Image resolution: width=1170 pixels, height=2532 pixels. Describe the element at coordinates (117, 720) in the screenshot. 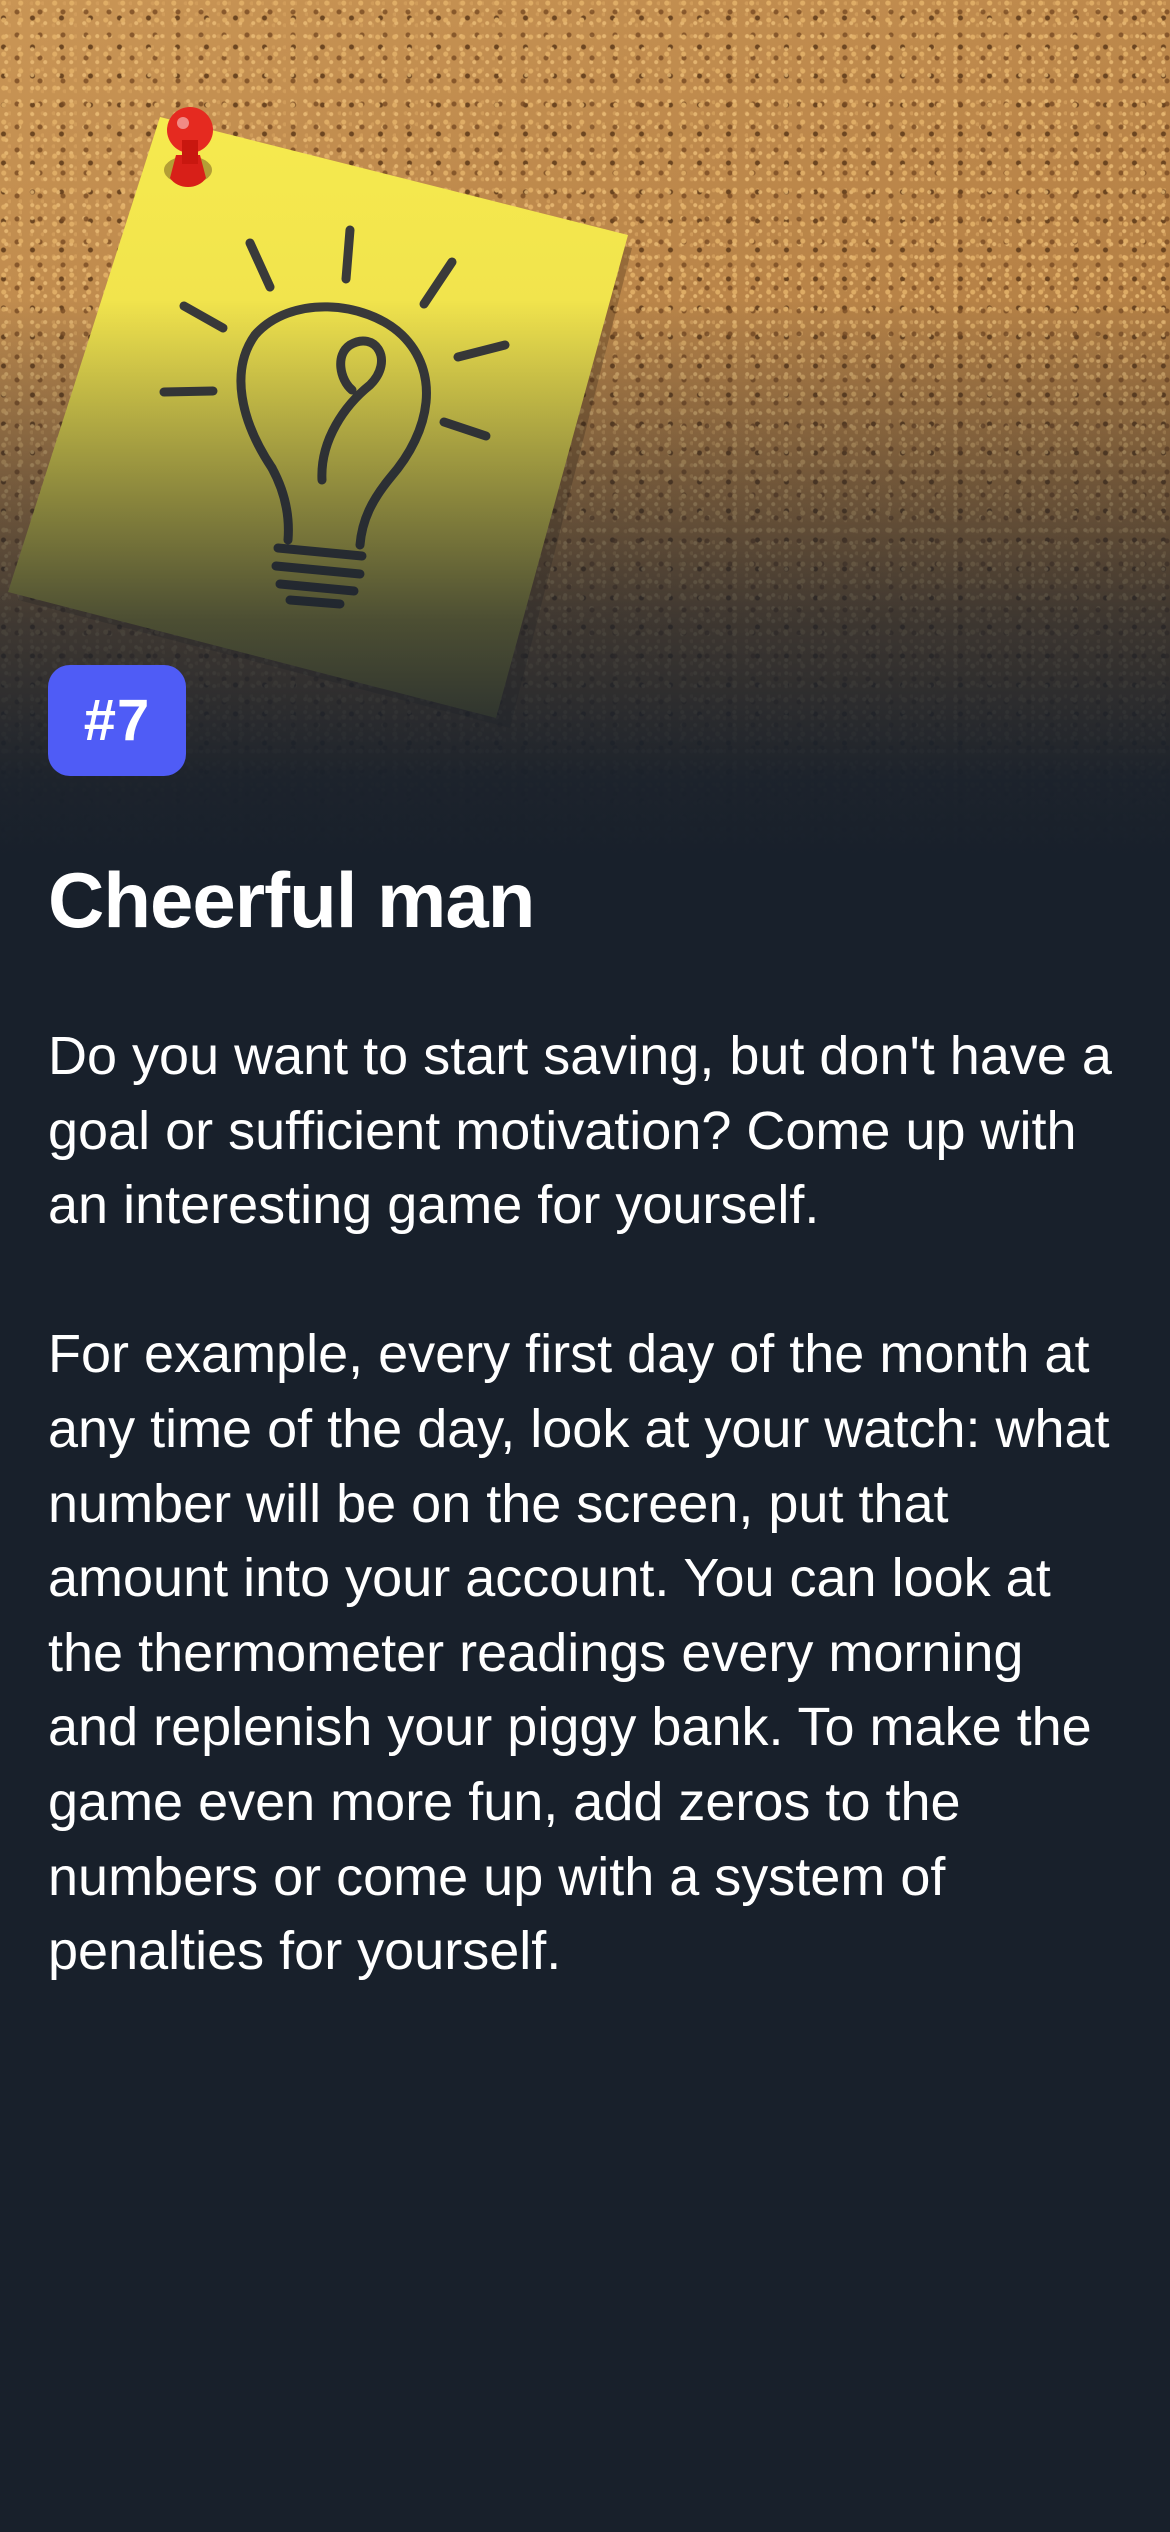

I see `tip-number-badge: #7` at that location.